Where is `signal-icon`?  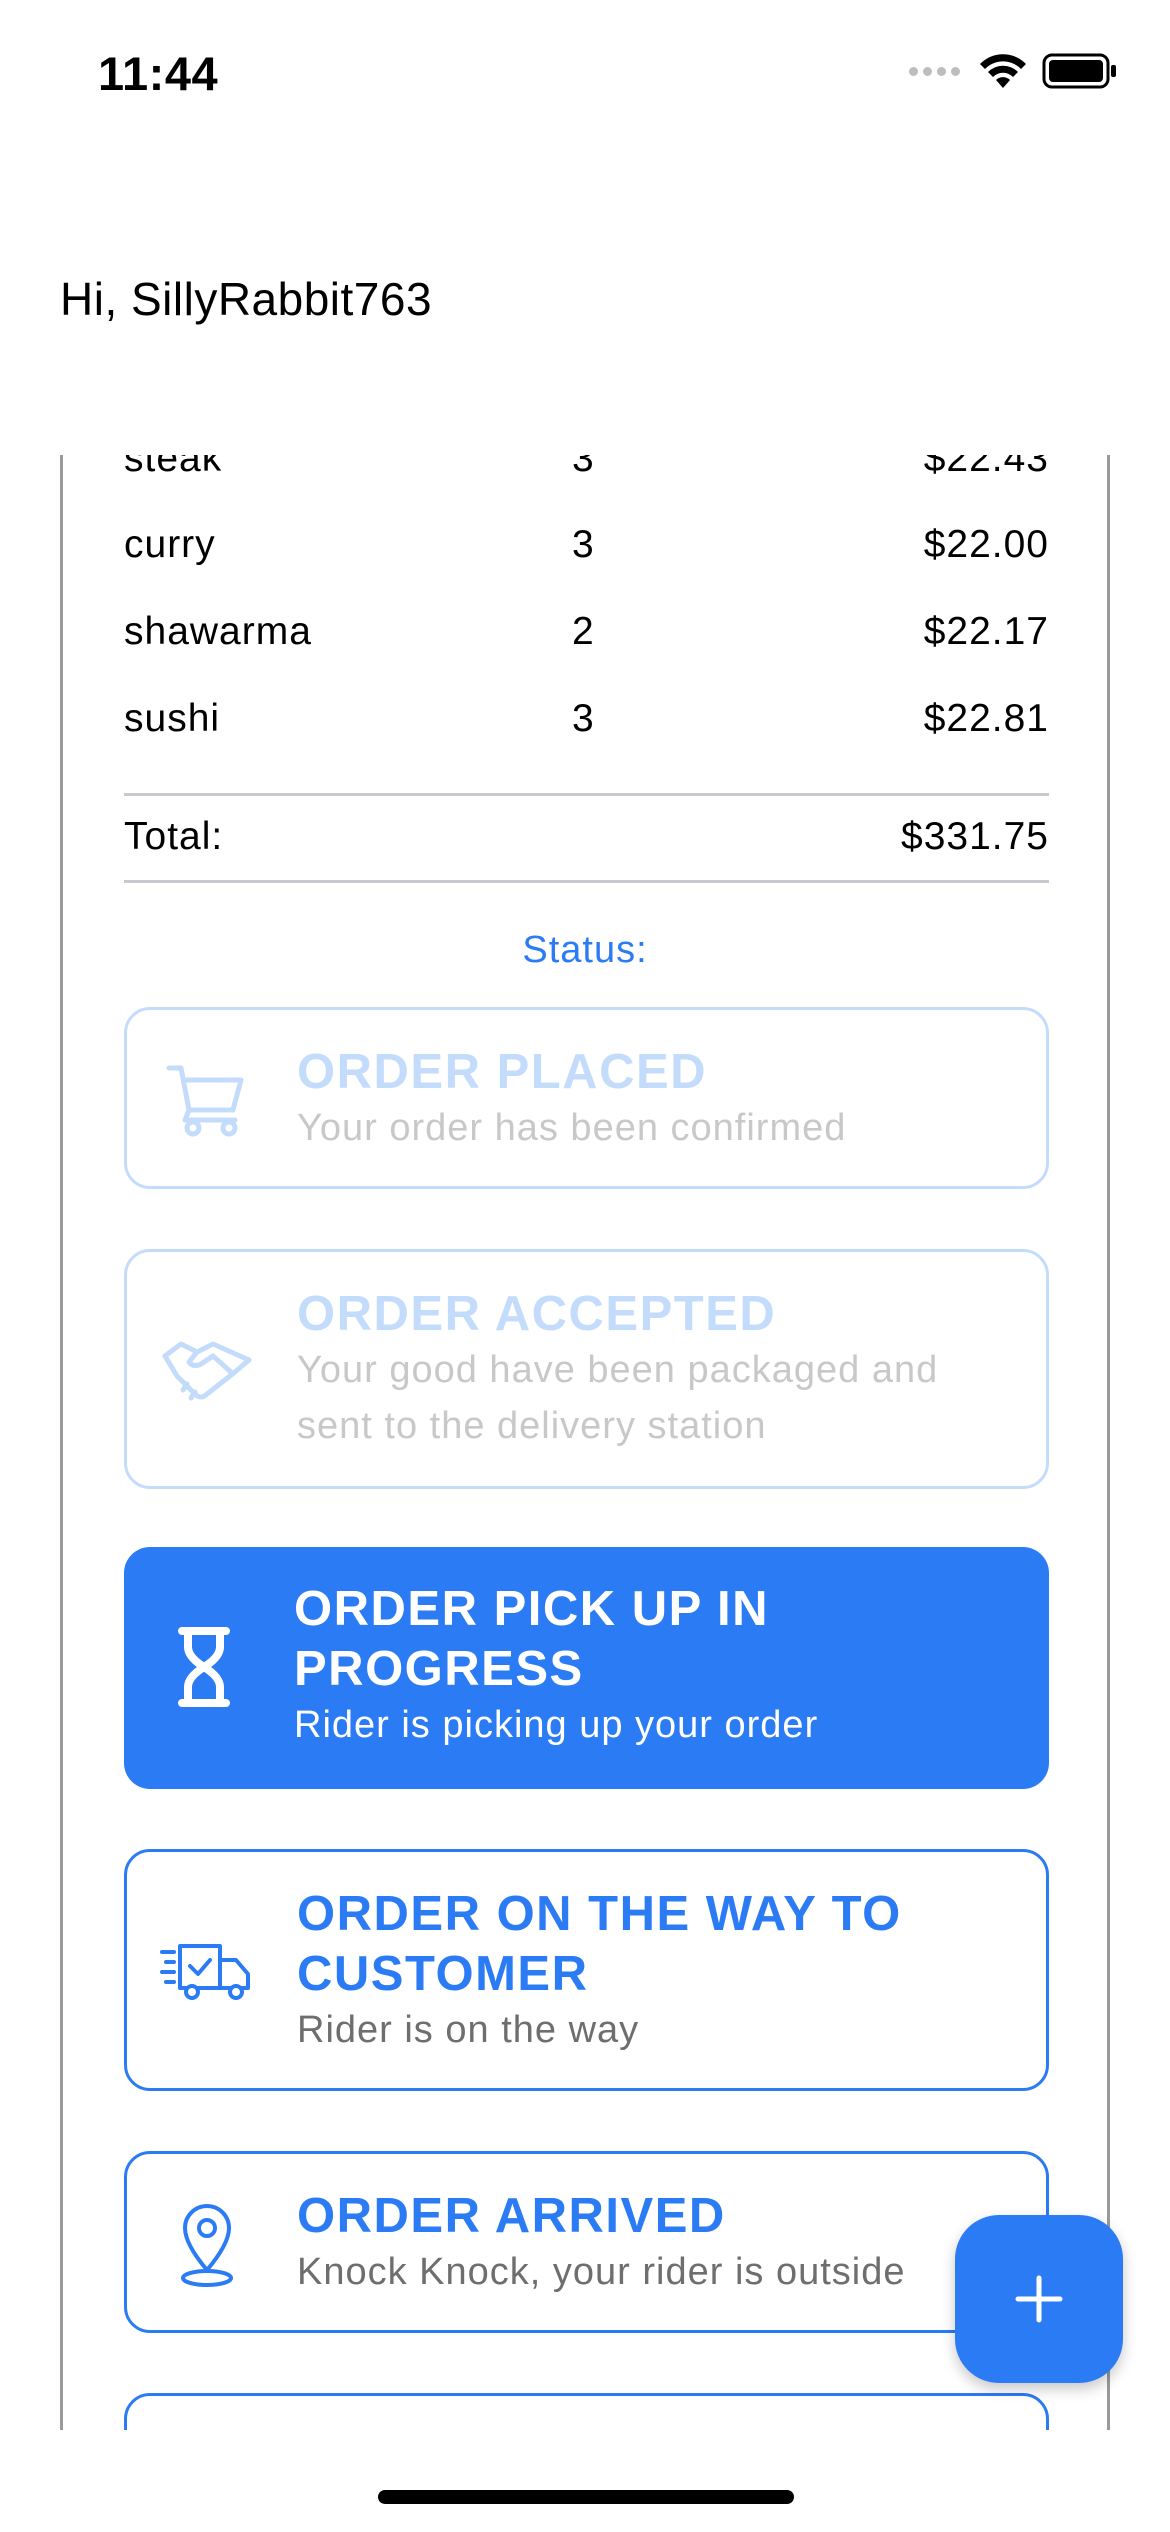
signal-icon is located at coordinates (934, 71).